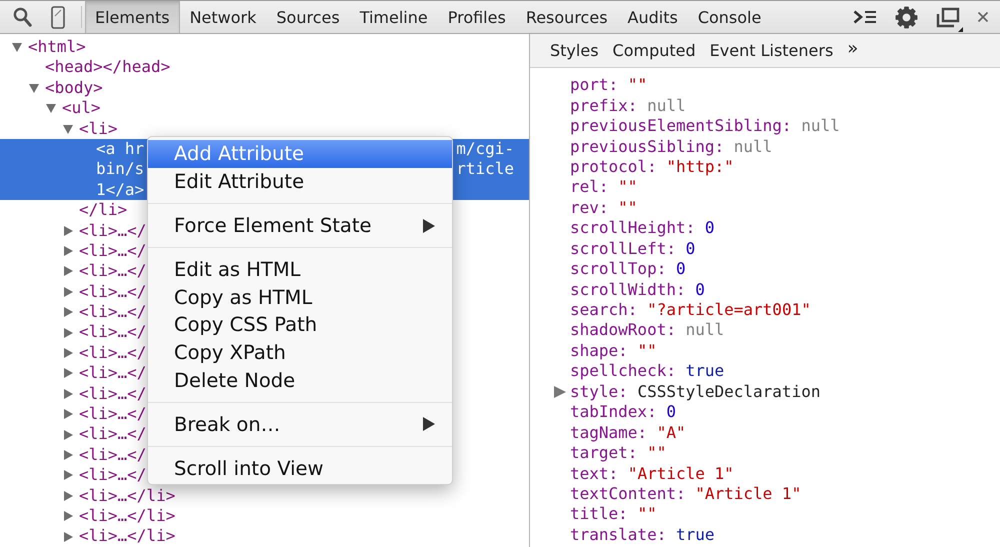 The width and height of the screenshot is (1000, 547). What do you see at coordinates (654, 50) in the screenshot?
I see `sidebar-tab: Computed` at bounding box center [654, 50].